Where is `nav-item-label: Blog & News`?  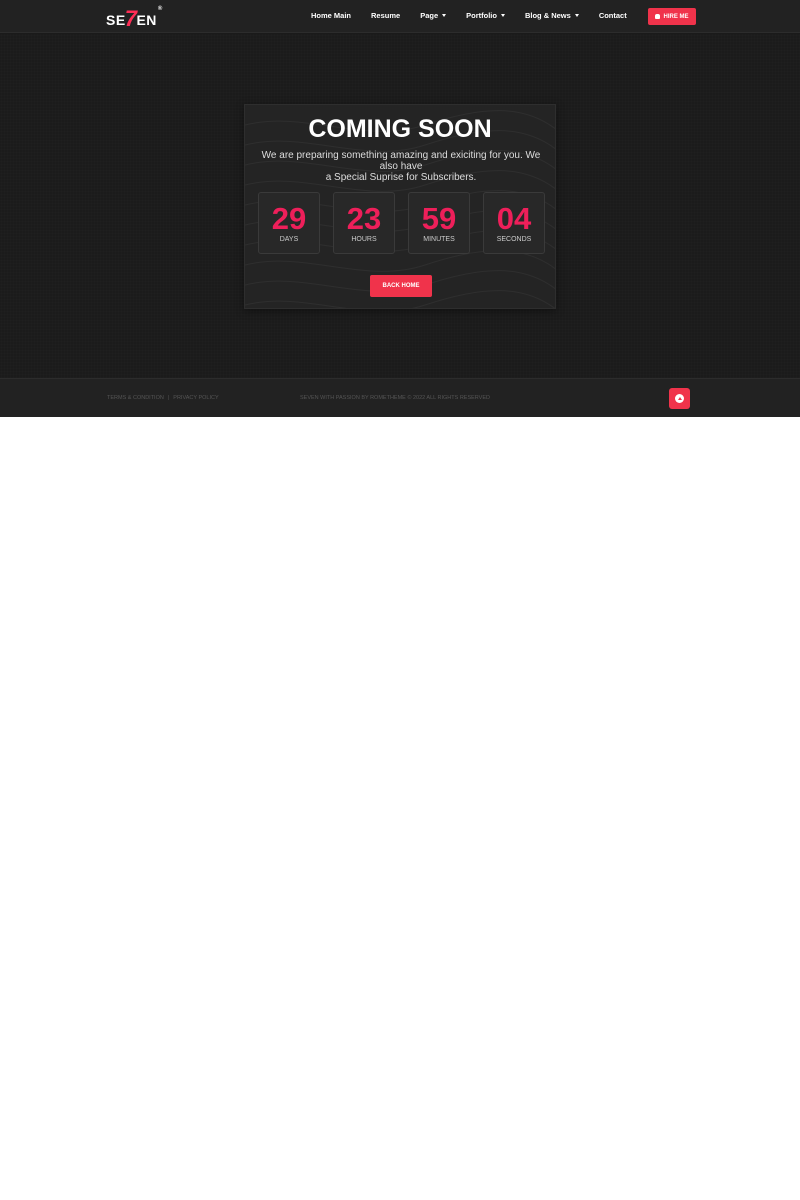 nav-item-label: Blog & News is located at coordinates (547, 15).